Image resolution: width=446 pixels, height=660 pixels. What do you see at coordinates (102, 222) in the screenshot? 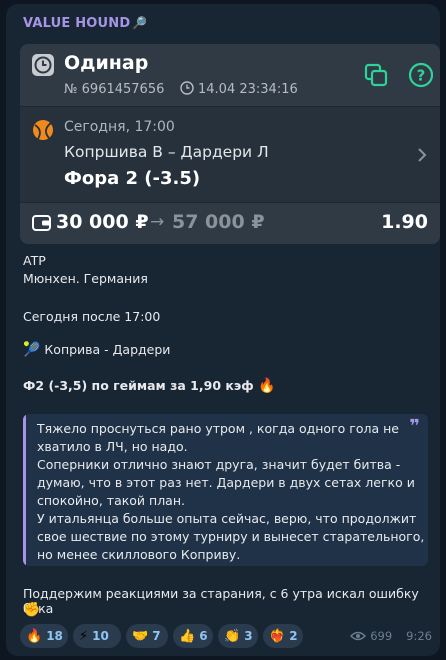
I see `stake-amount: 30 000 ₽` at bounding box center [102, 222].